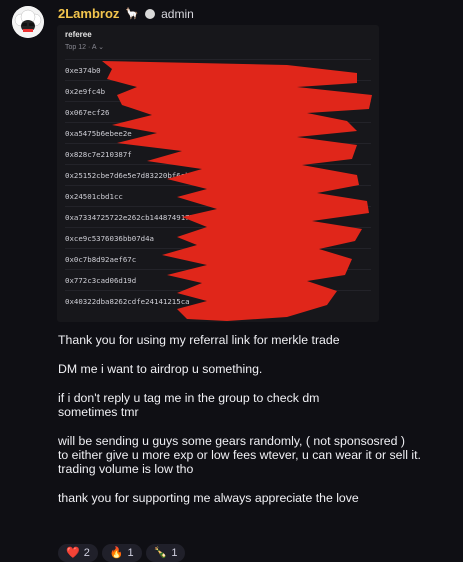 The height and width of the screenshot is (562, 463). I want to click on role-icon, so click(150, 13).